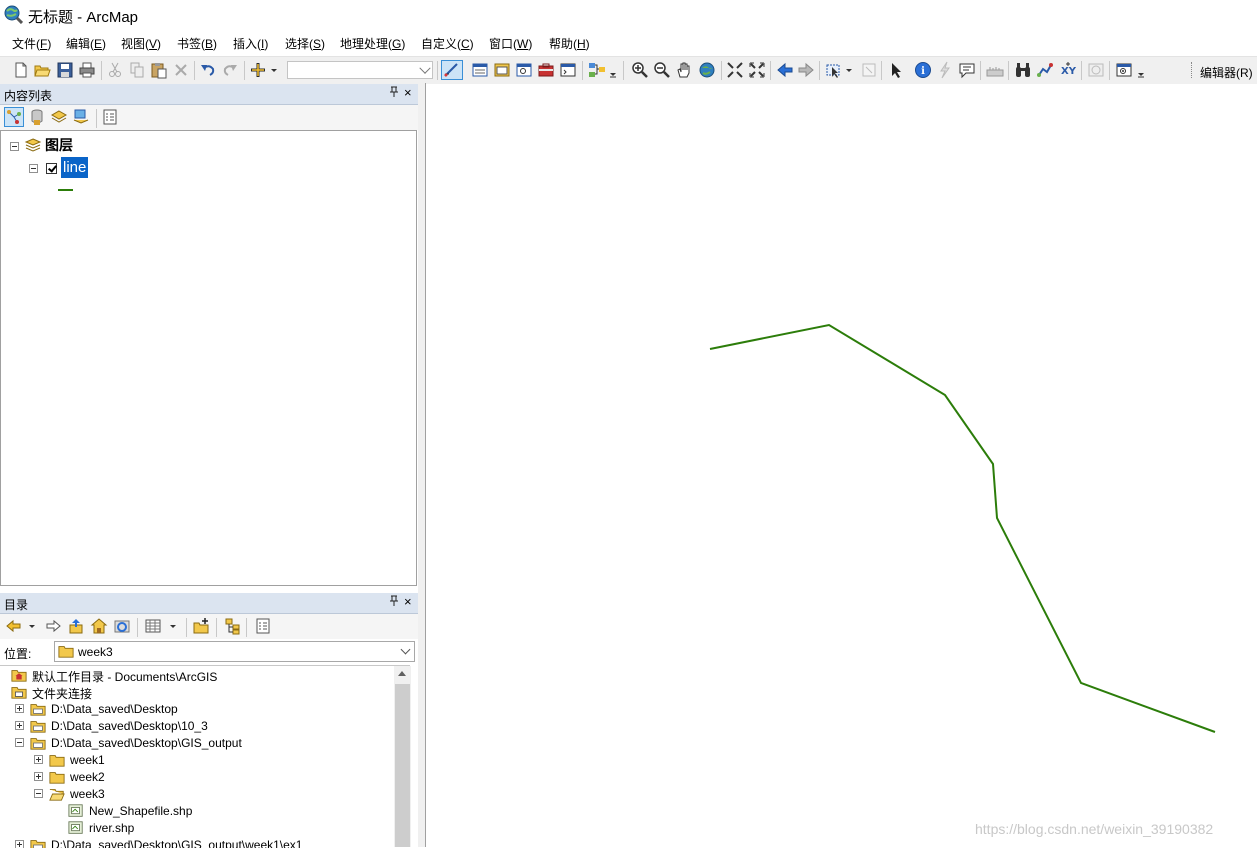 This screenshot has width=1257, height=850. I want to click on arctoolbox-icon, so click(546, 70).